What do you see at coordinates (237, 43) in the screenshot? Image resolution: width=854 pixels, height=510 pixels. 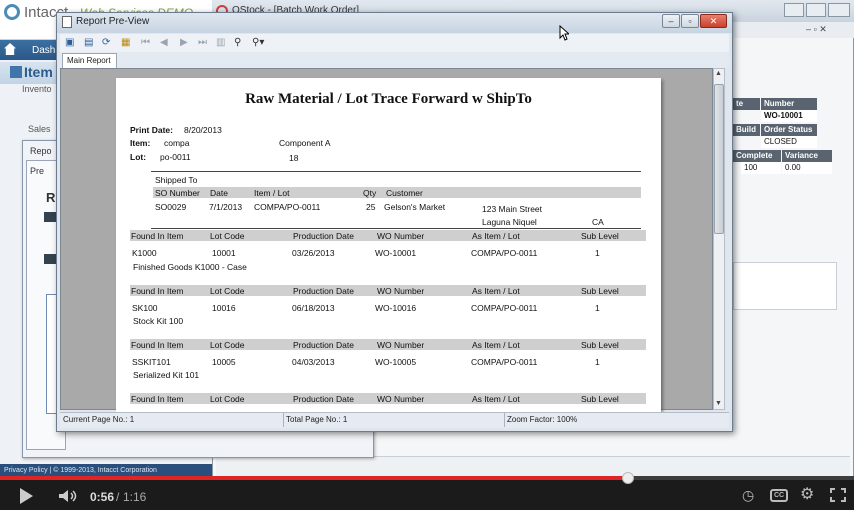 I see `find-icon: ⚲` at bounding box center [237, 43].